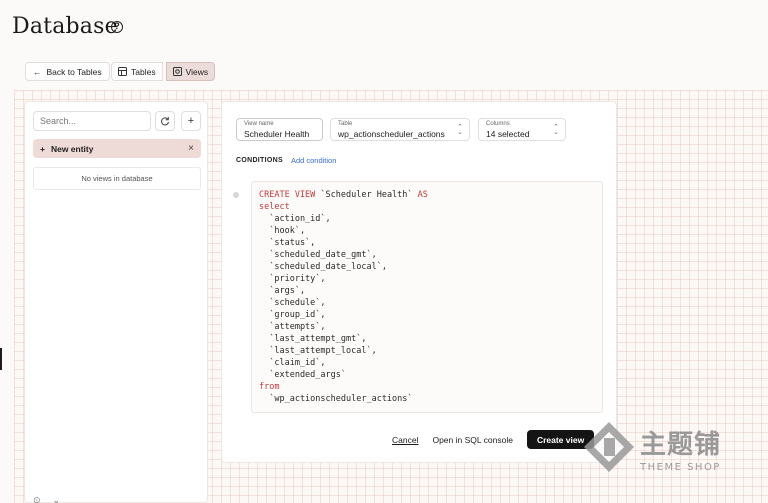 The width and height of the screenshot is (768, 503). I want to click on view-icon, so click(177, 71).